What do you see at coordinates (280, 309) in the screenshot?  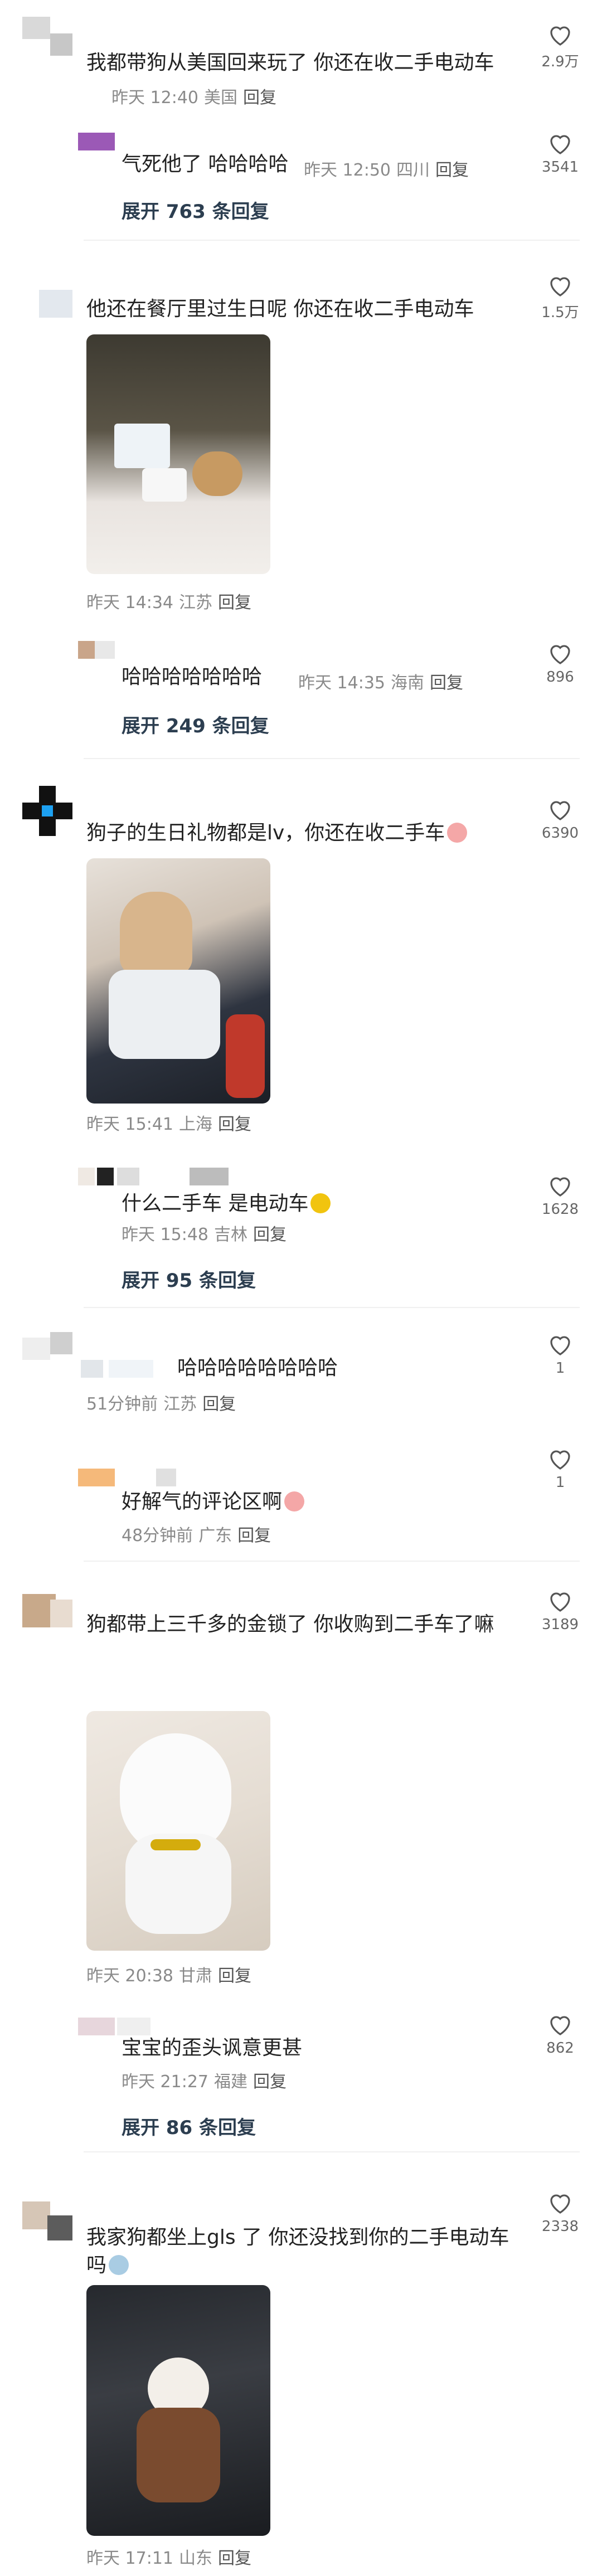 I see `comment-text: 他还在餐厅里过生日呢 你还在收二手电动车` at bounding box center [280, 309].